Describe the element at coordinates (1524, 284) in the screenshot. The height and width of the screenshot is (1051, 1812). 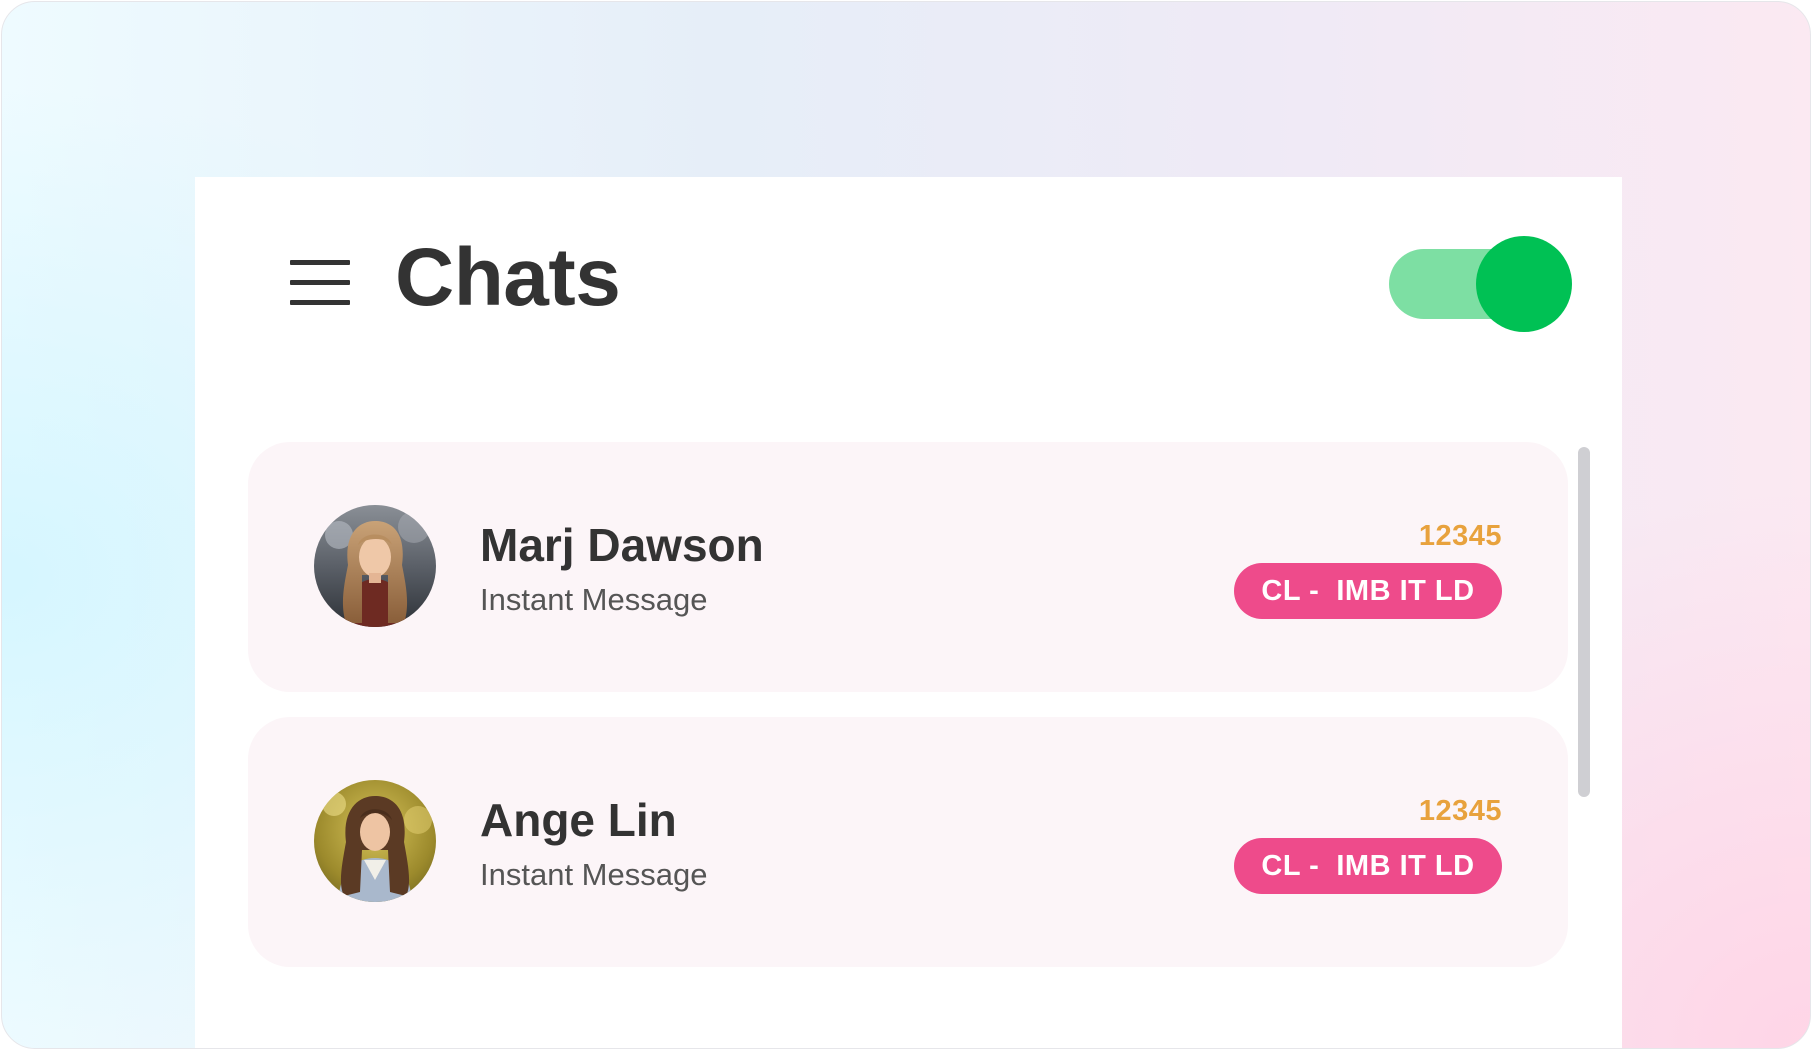
I see `toggle-knob` at that location.